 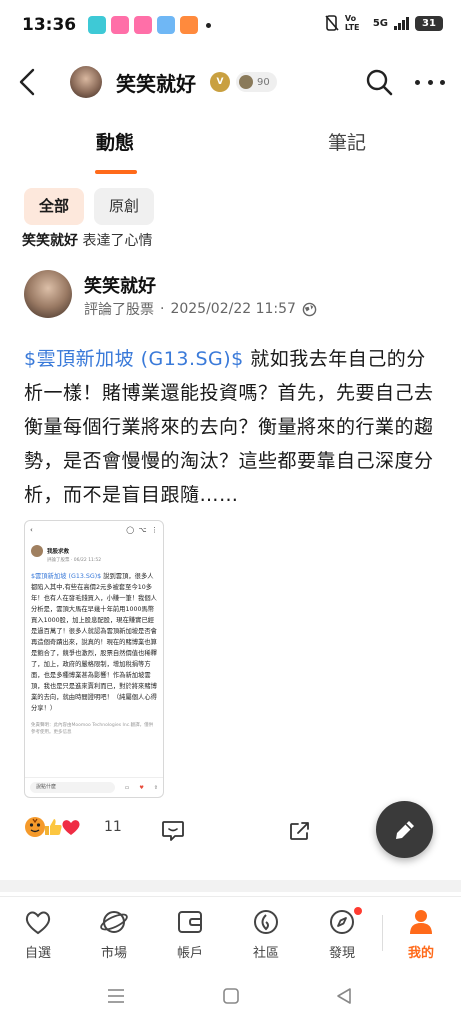 What do you see at coordinates (49, 25) in the screenshot?
I see `status-time: 13:36` at bounding box center [49, 25].